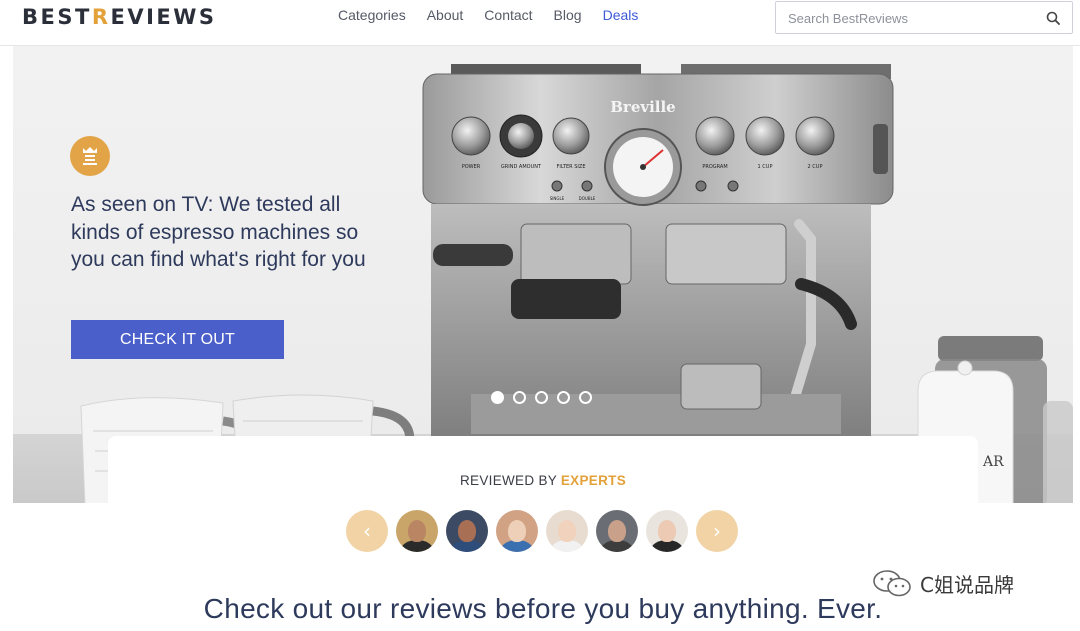  What do you see at coordinates (892, 583) in the screenshot?
I see `wechat-icon` at bounding box center [892, 583].